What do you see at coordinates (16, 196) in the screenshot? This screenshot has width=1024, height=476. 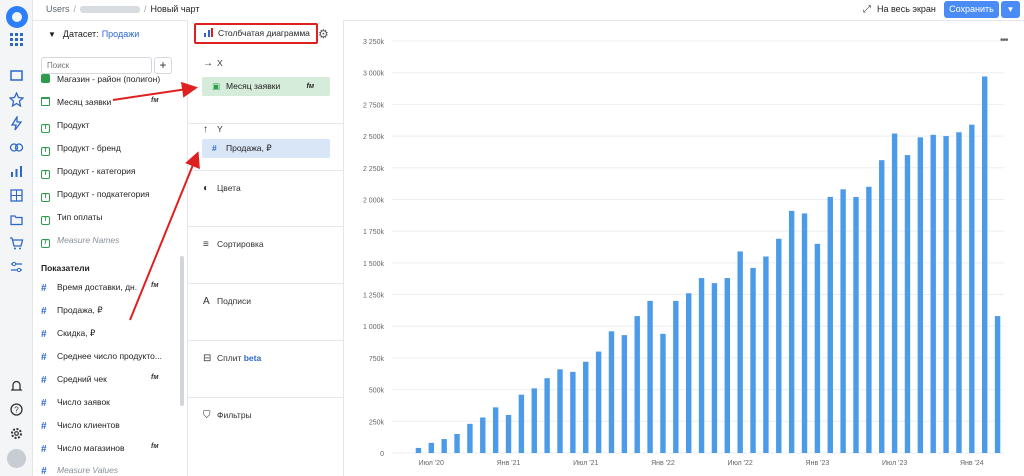 I see `dashboards-icon` at bounding box center [16, 196].